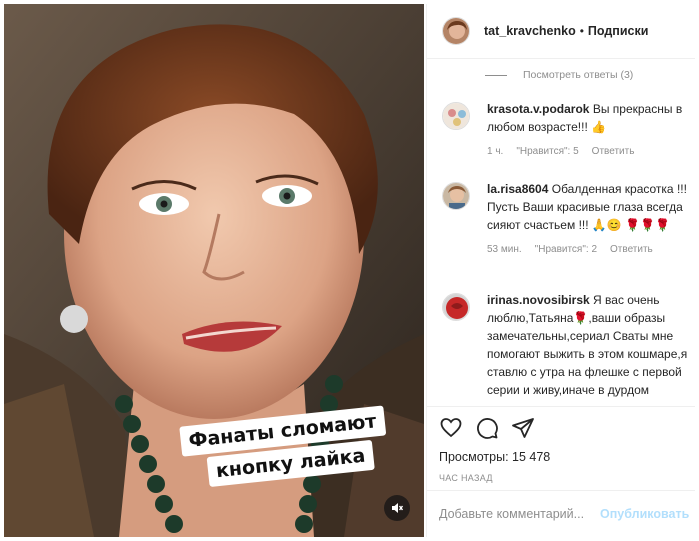 Image resolution: width=699 pixels, height=541 pixels. Describe the element at coordinates (578, 75) in the screenshot. I see `view-replies-label: Посмотреть ответы (3)` at that location.